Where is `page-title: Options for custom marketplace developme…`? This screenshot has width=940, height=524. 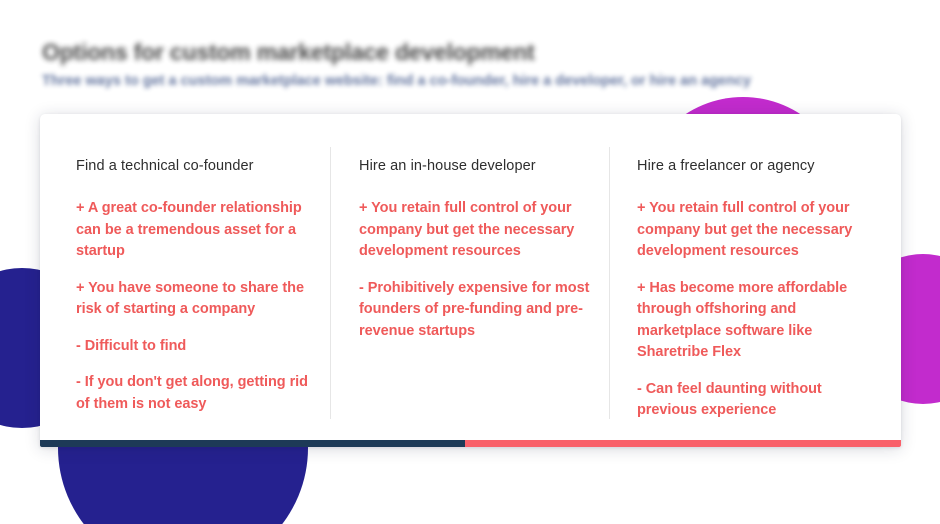 page-title: Options for custom marketplace developme… is located at coordinates (288, 52).